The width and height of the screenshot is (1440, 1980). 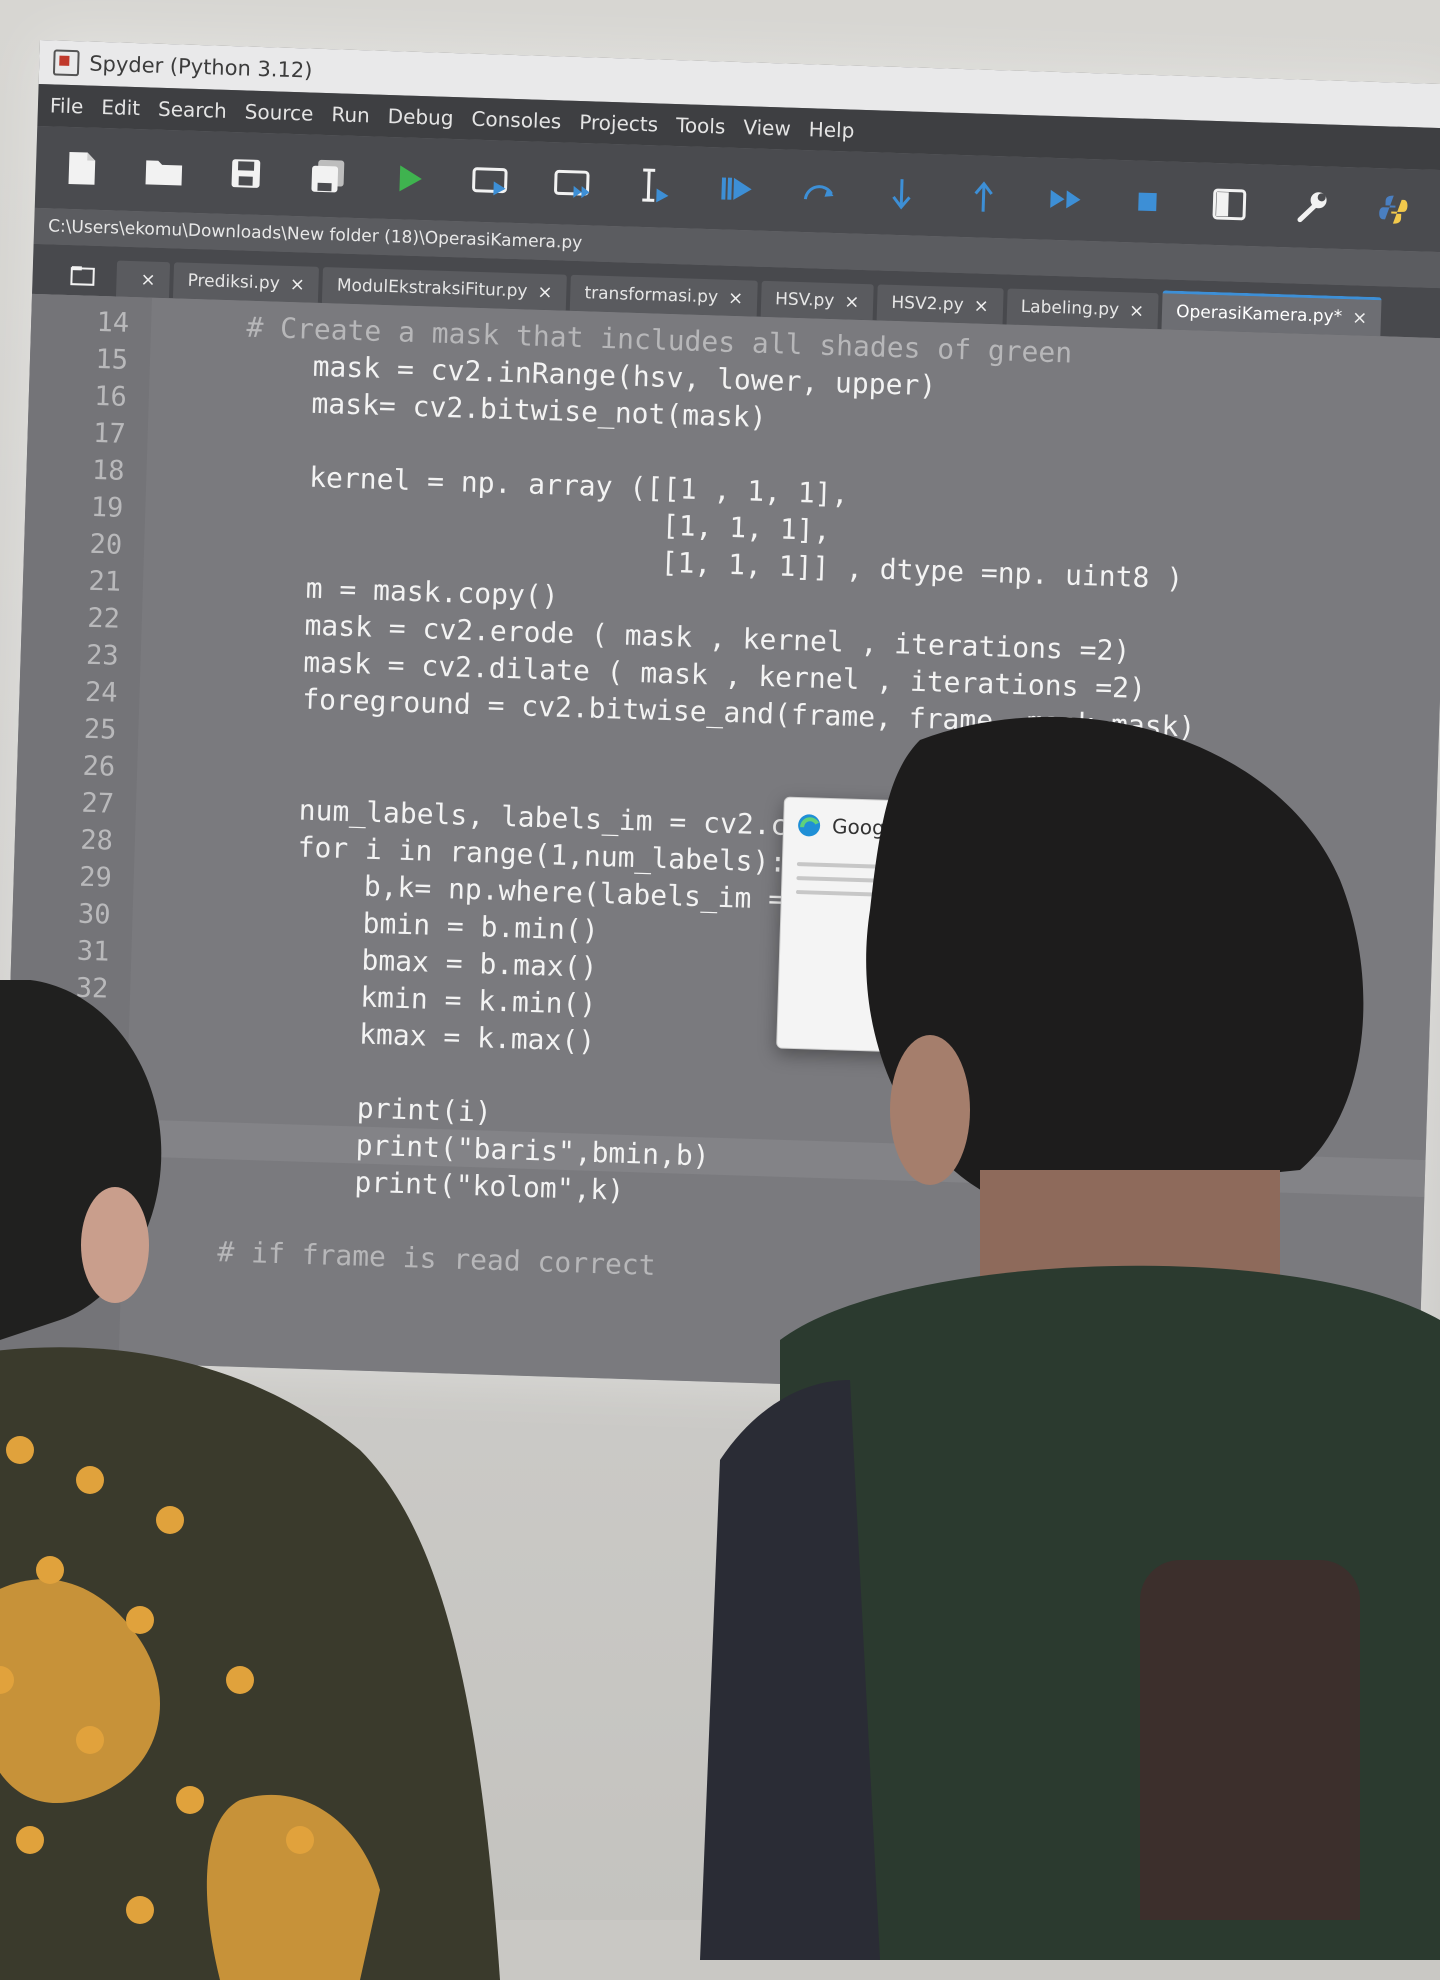 What do you see at coordinates (110, 396) in the screenshot?
I see `line-number: 16` at bounding box center [110, 396].